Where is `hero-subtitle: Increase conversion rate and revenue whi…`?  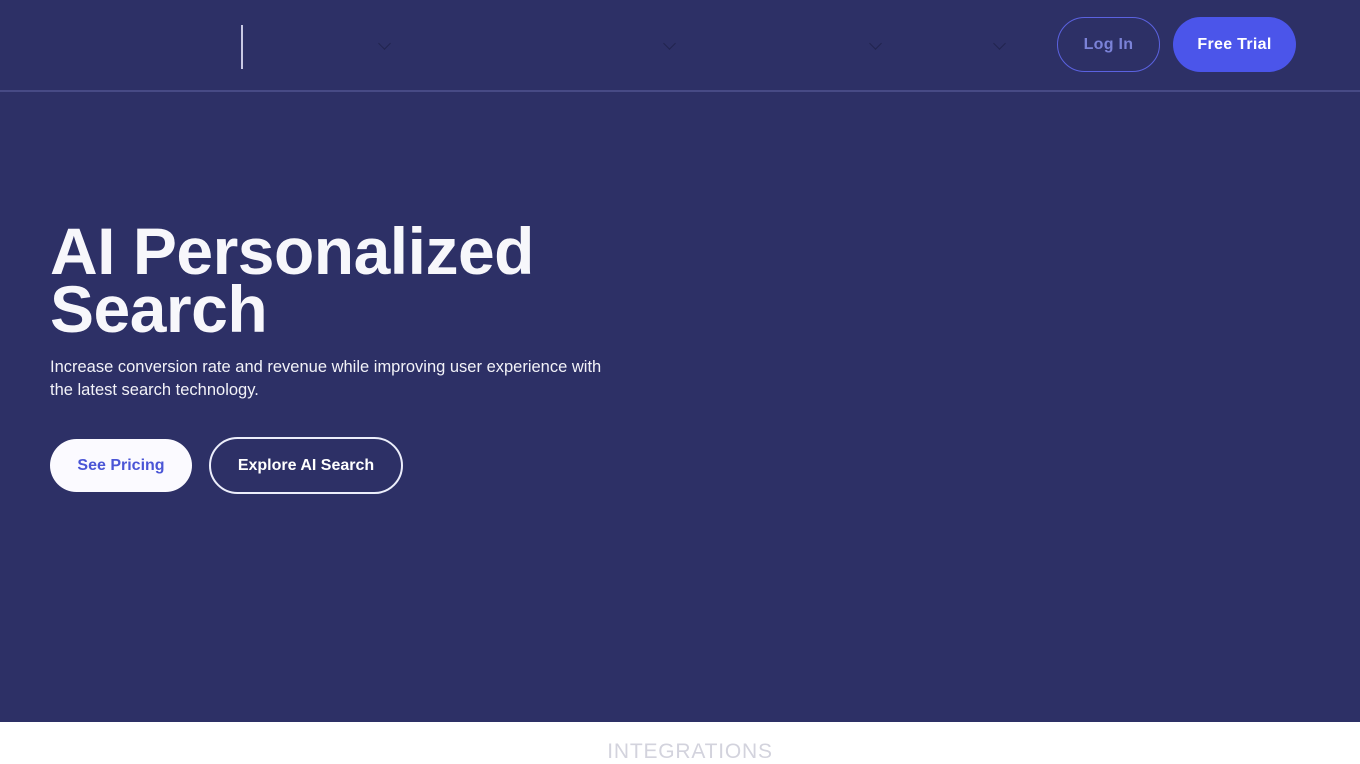 hero-subtitle: Increase conversion rate and revenue whi… is located at coordinates (326, 378).